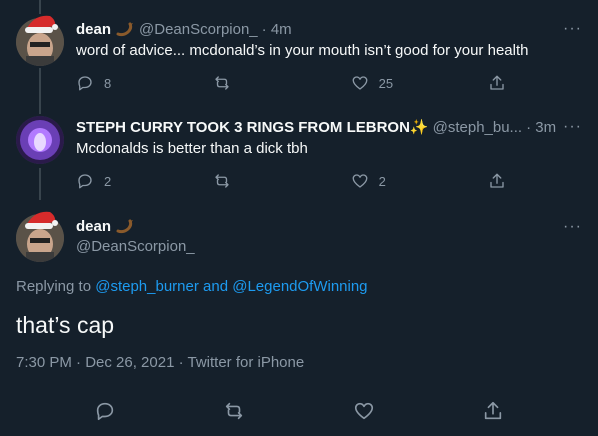 The width and height of the screenshot is (598, 436). What do you see at coordinates (299, 286) in the screenshot?
I see `replying-user-link: @LegendOfWinning` at bounding box center [299, 286].